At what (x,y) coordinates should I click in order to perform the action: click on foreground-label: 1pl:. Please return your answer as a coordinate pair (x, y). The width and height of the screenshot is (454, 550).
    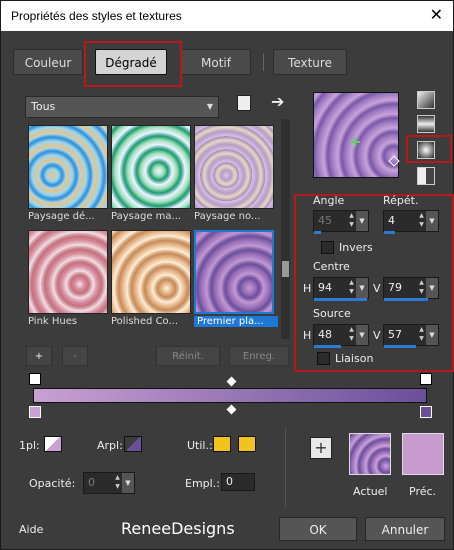
    Looking at the image, I should click on (29, 445).